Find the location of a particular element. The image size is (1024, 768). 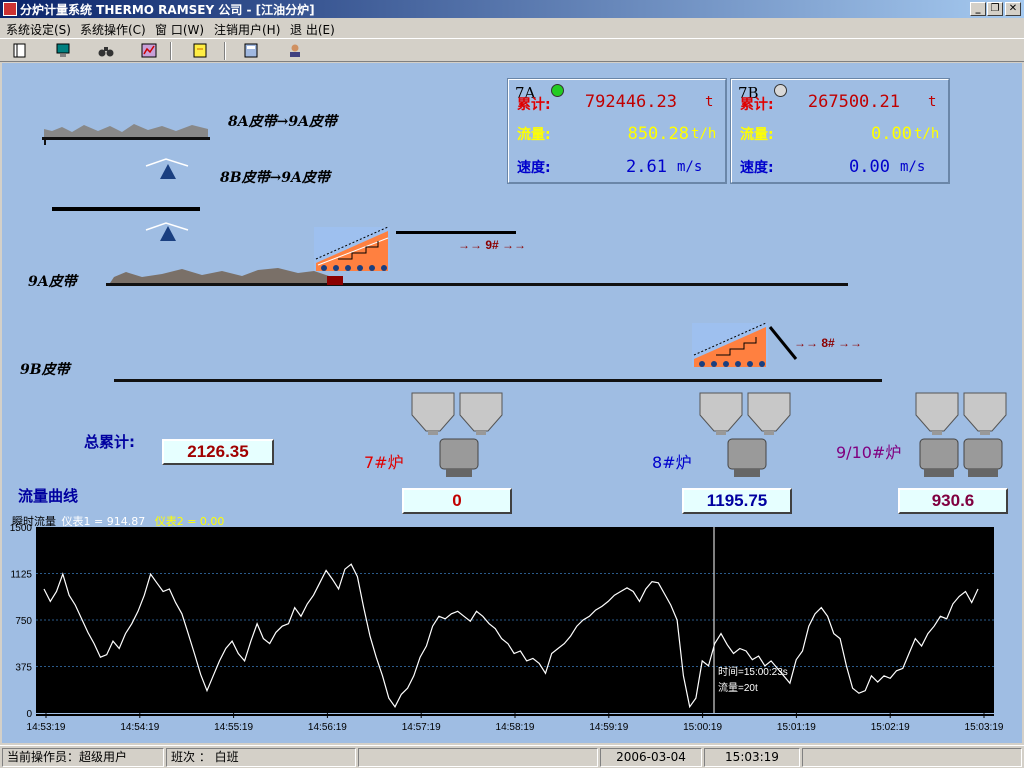

note-icon is located at coordinates (200, 50).